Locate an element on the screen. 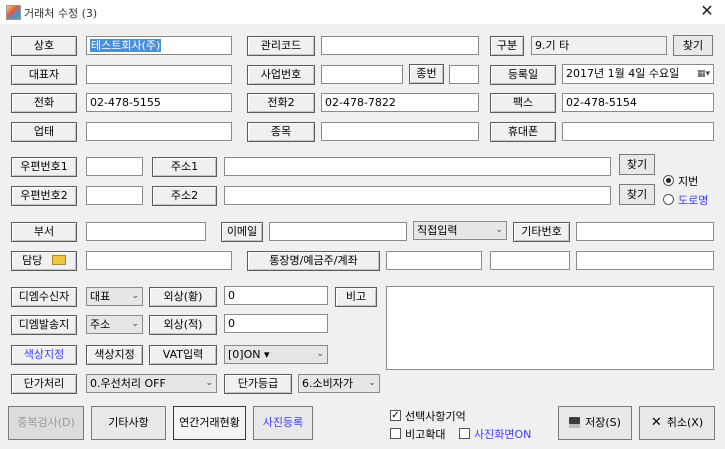 The width and height of the screenshot is (725, 449). jongmok-input is located at coordinates (400, 131).